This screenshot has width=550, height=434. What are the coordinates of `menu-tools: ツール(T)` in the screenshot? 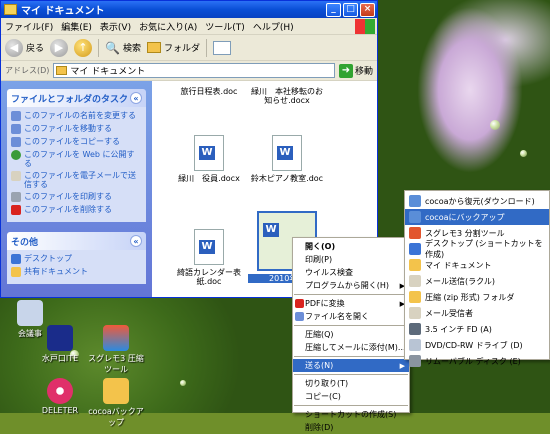 It's located at (225, 26).